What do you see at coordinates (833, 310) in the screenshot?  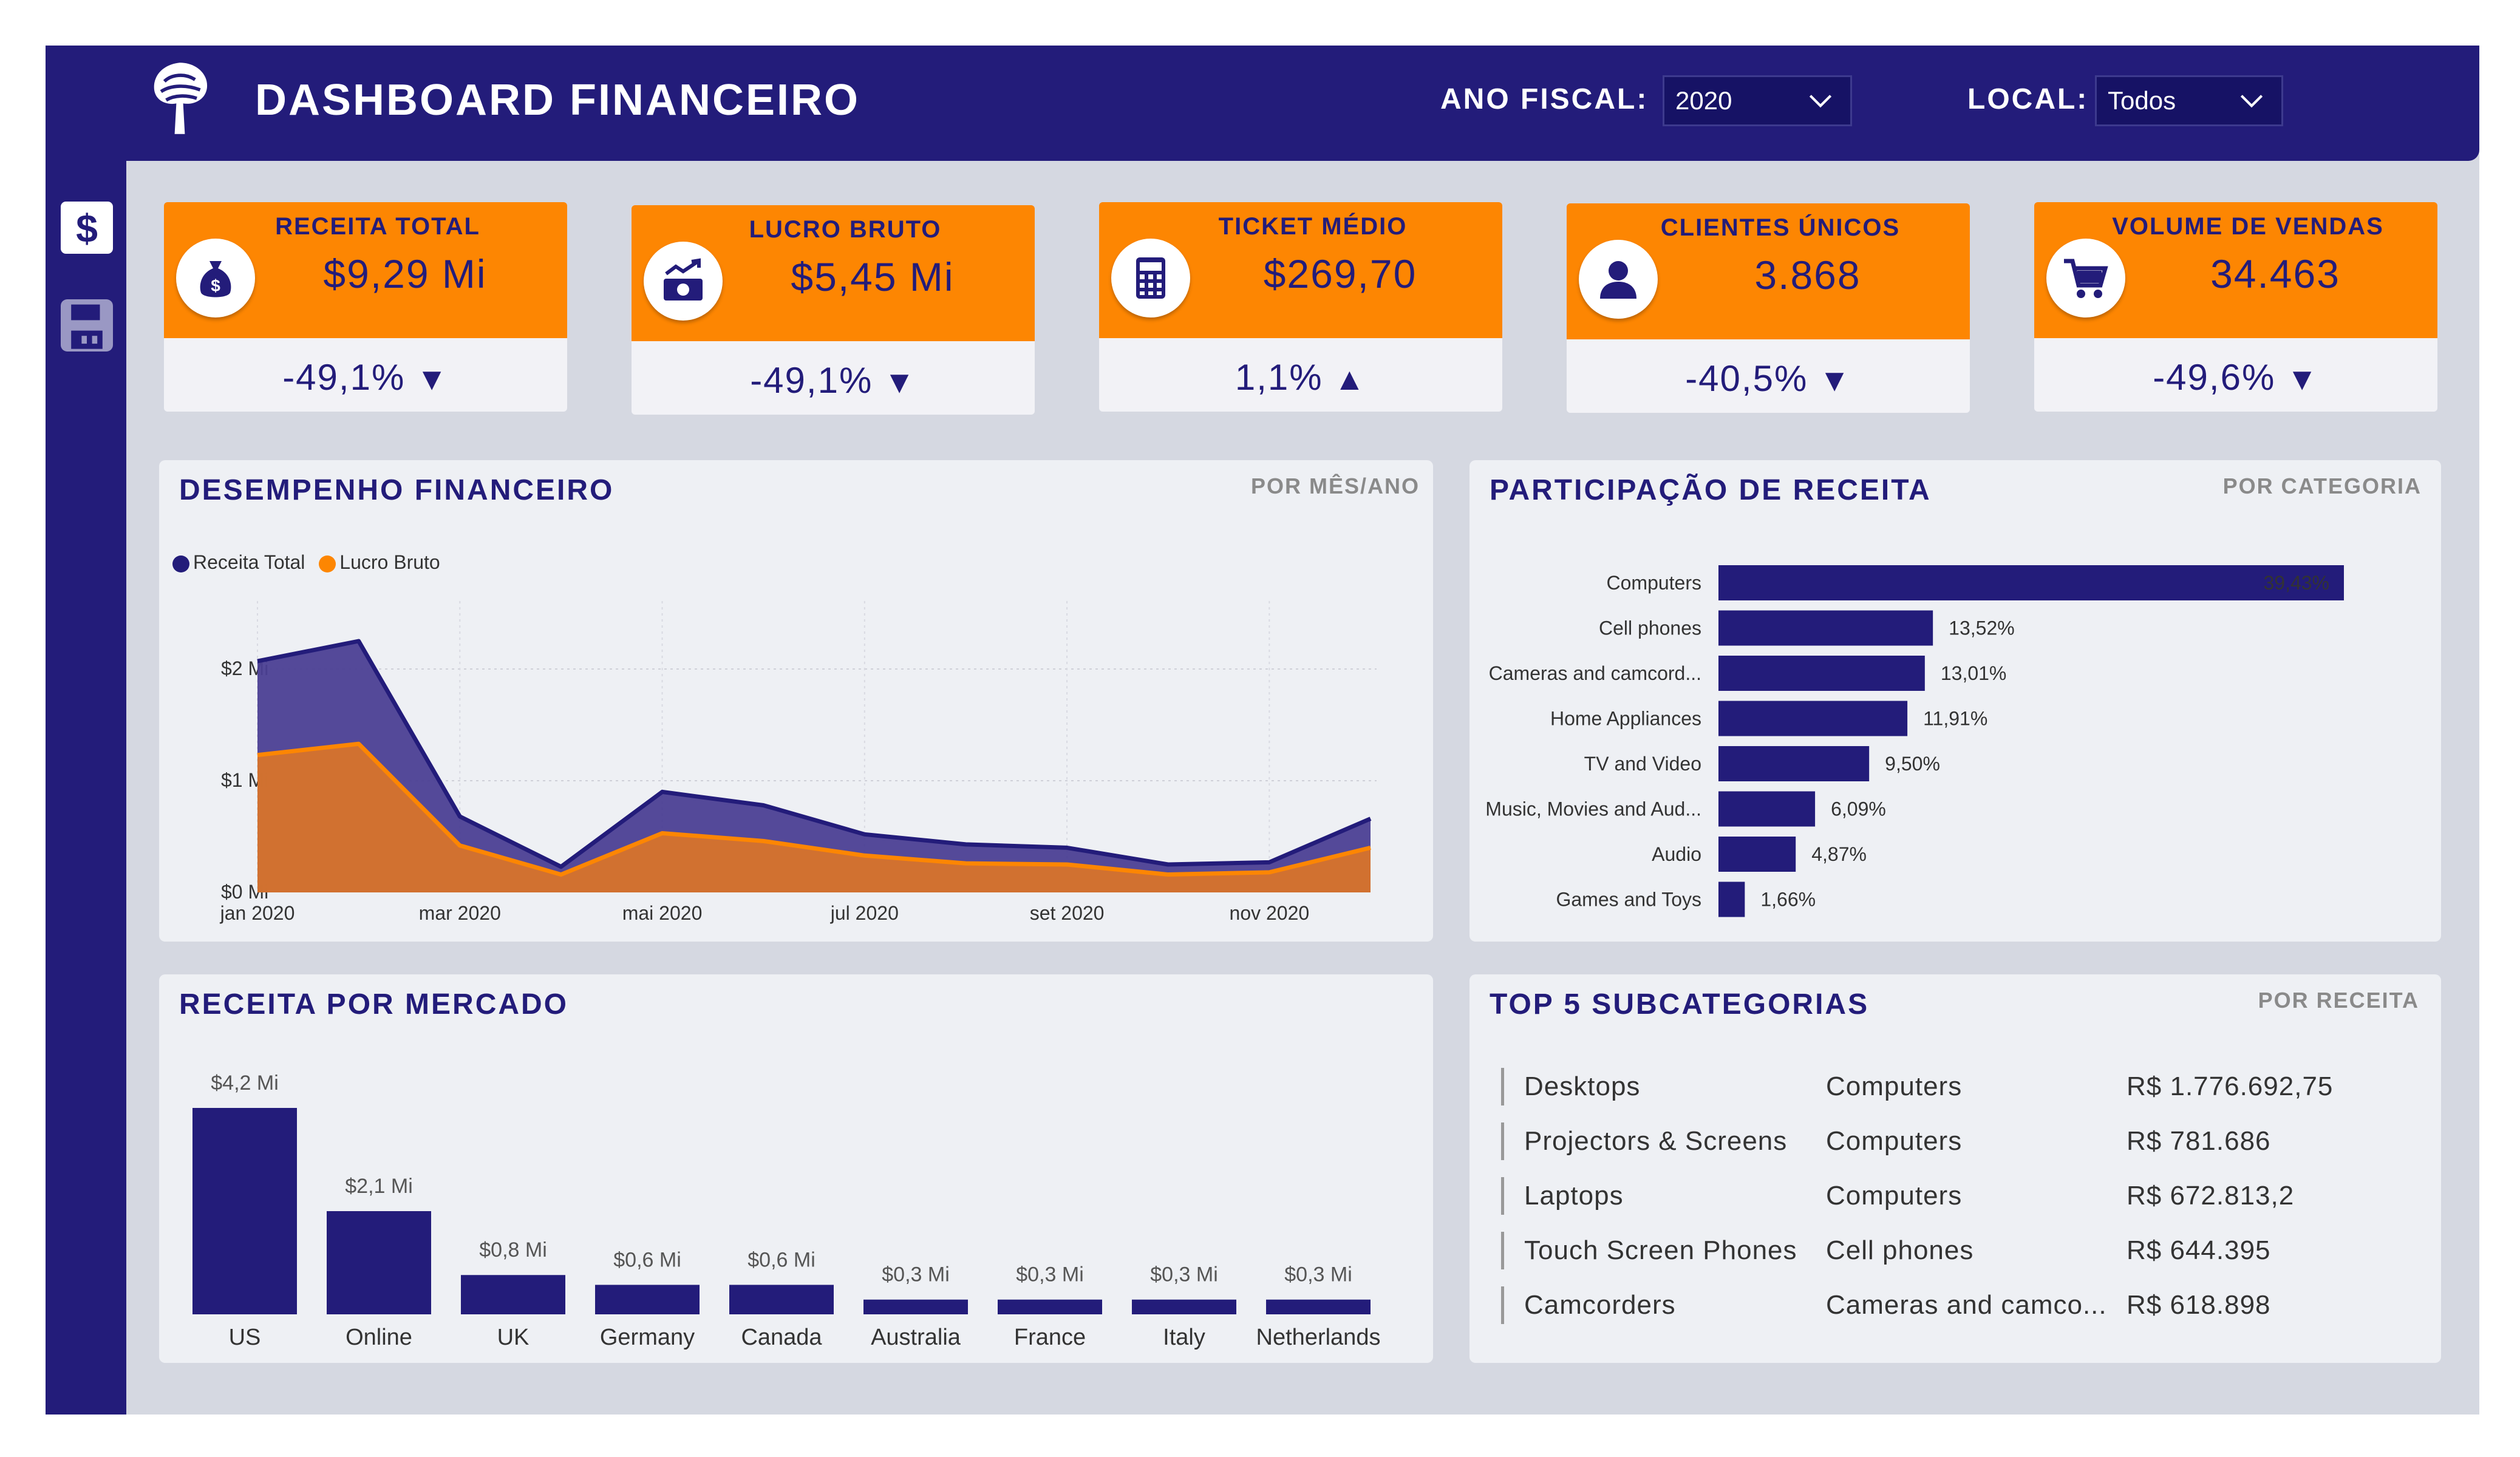 I see `kpi-card-lucro-bruto: LUCRO BRUTO $5,45 Mi -49,1% ▼` at bounding box center [833, 310].